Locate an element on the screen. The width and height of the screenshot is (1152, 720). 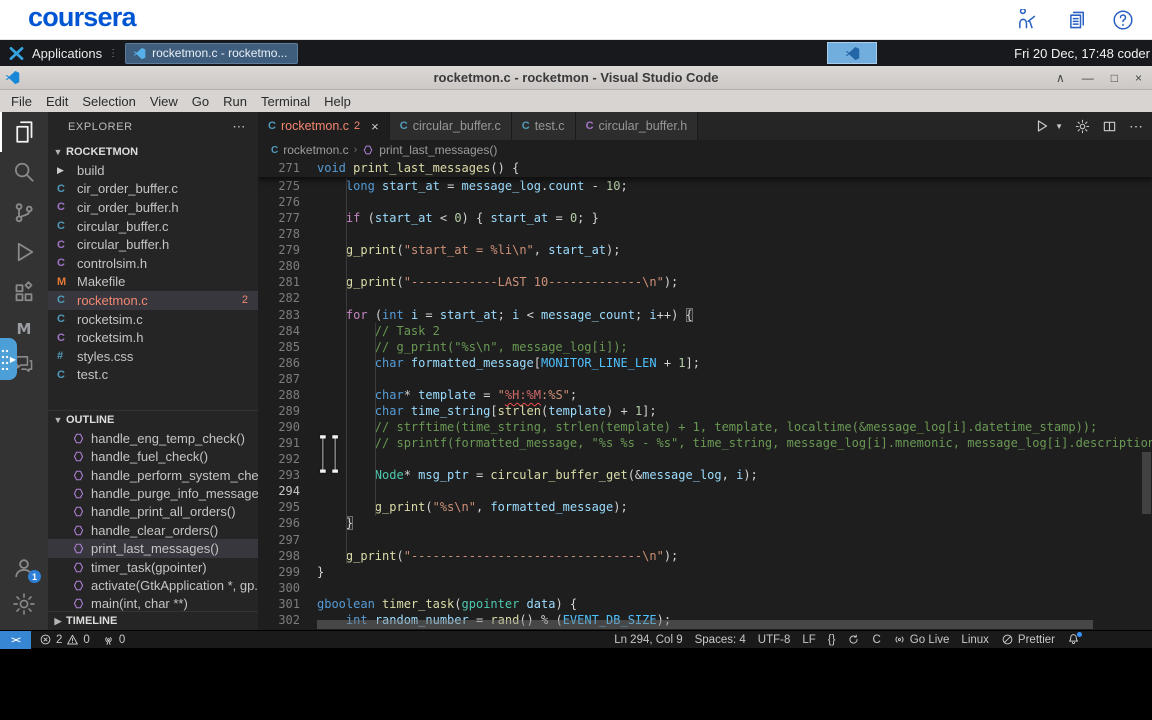
outline-item: handle_purge_info_messages() is located at coordinates (153, 493).